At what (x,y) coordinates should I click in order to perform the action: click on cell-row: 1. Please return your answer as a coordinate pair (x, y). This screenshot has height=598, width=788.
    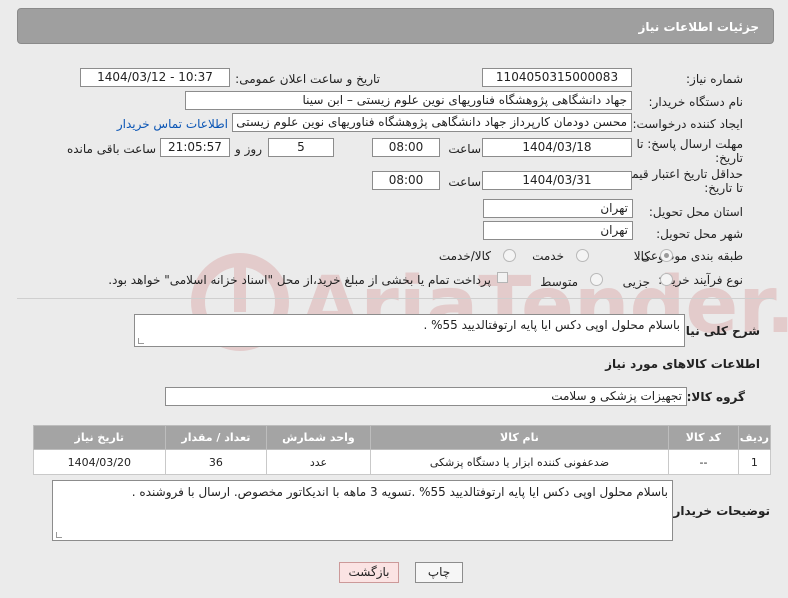
    Looking at the image, I should click on (754, 462).